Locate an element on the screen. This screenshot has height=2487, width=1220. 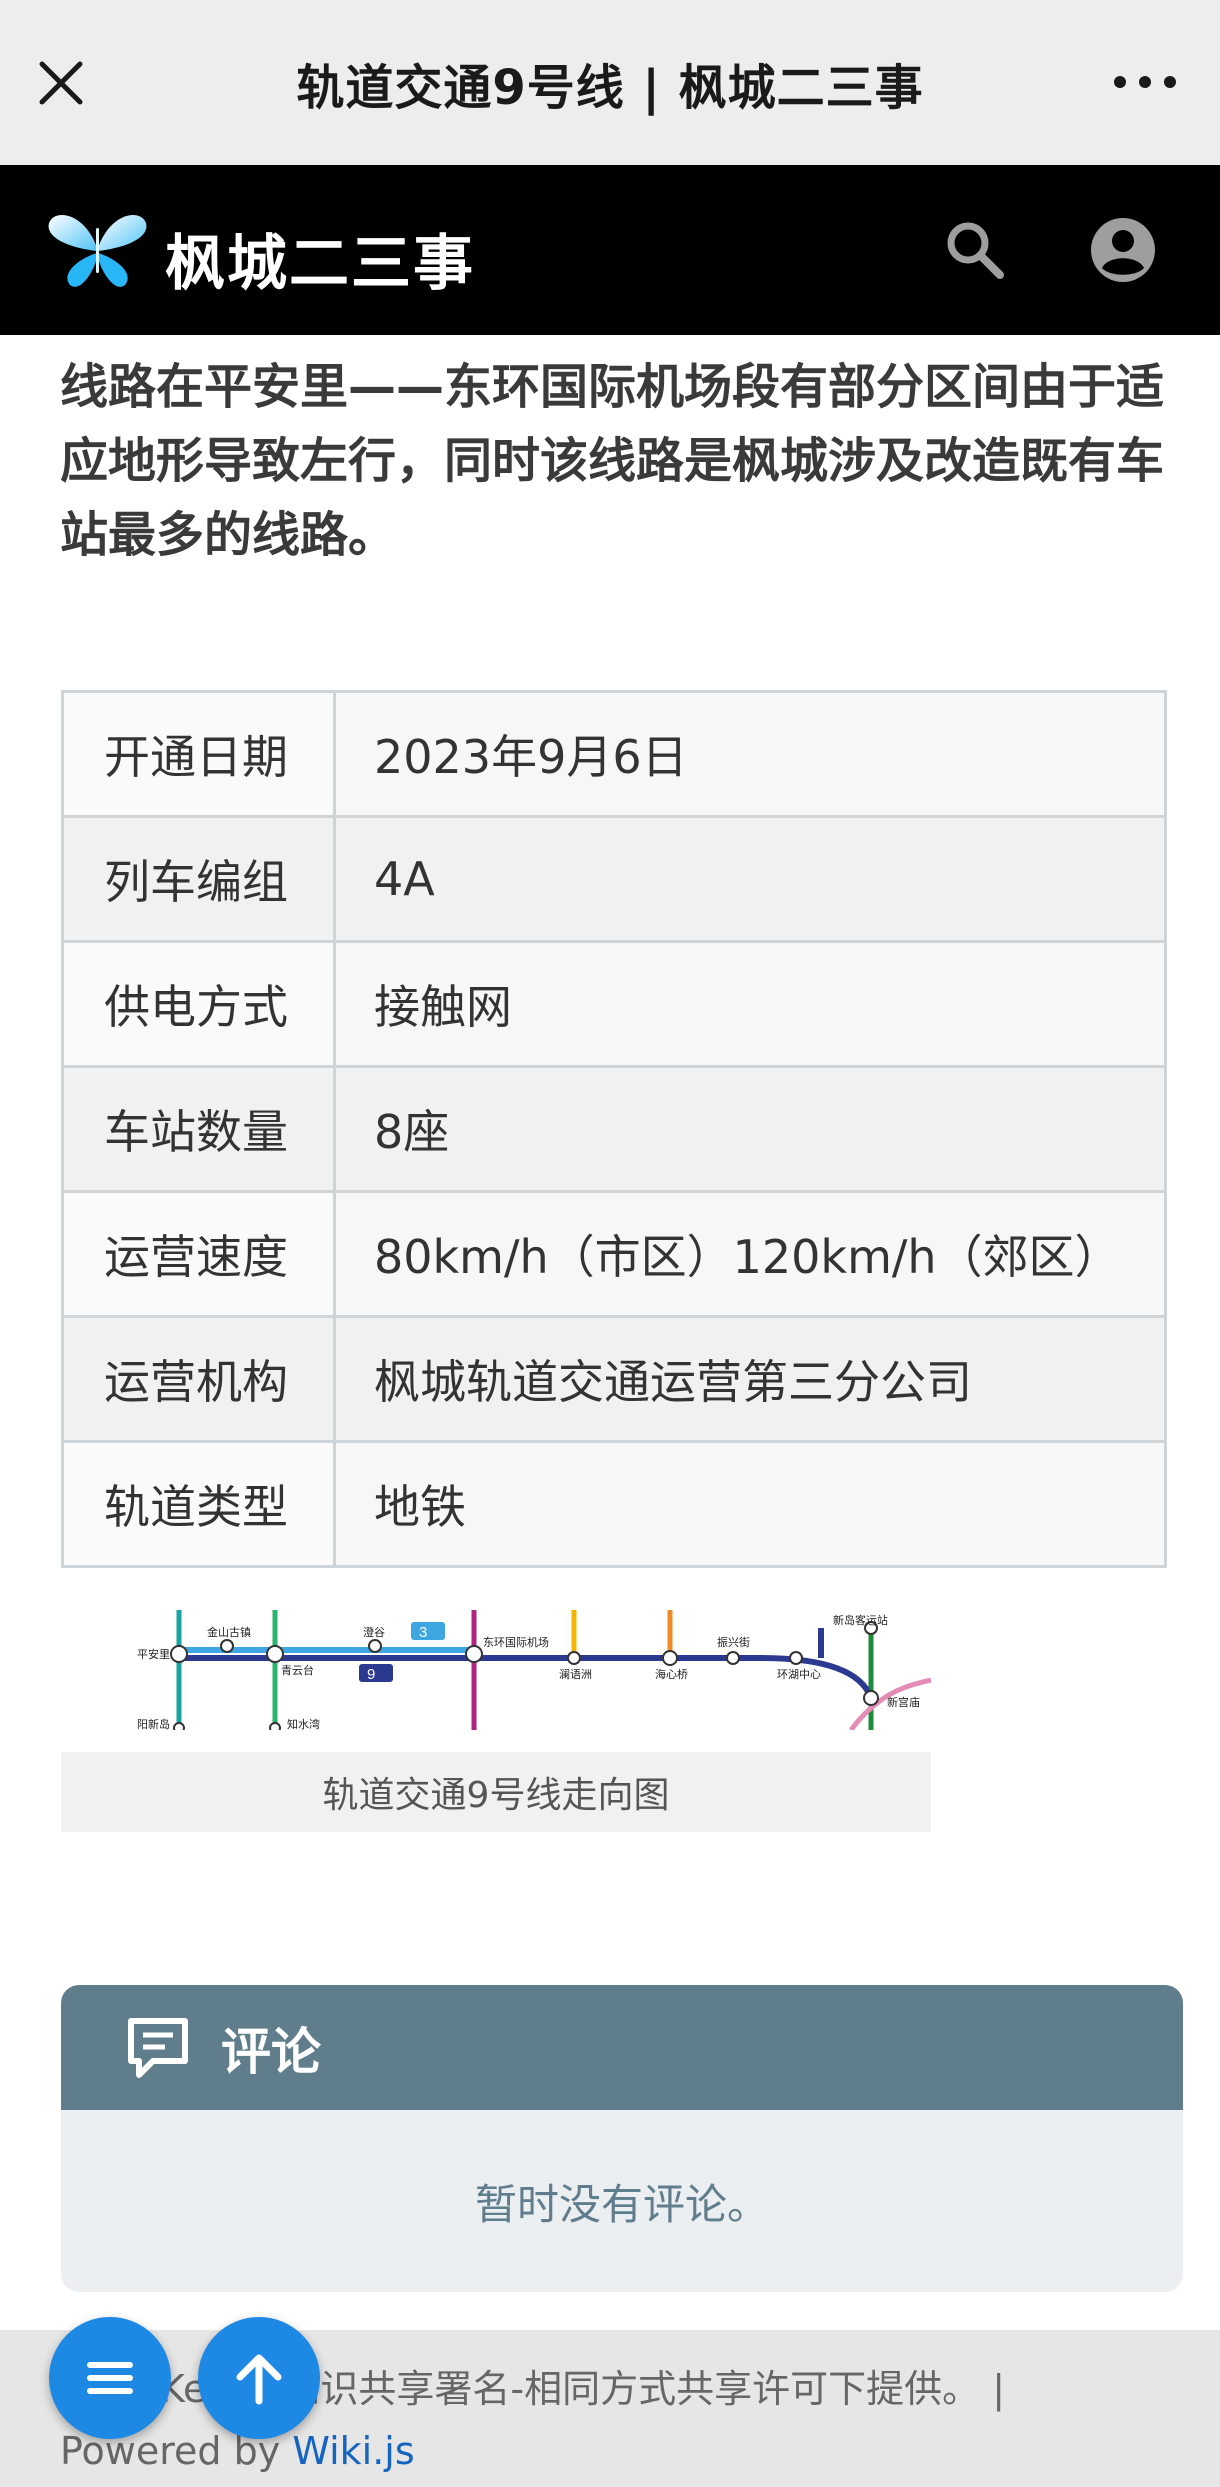
info-key: 运营机构 is located at coordinates (198, 1379).